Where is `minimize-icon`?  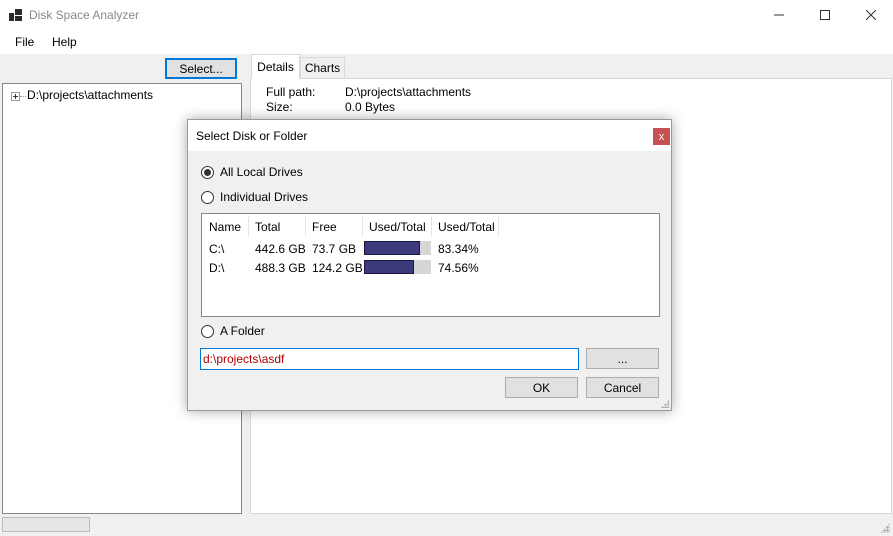 minimize-icon is located at coordinates (779, 15).